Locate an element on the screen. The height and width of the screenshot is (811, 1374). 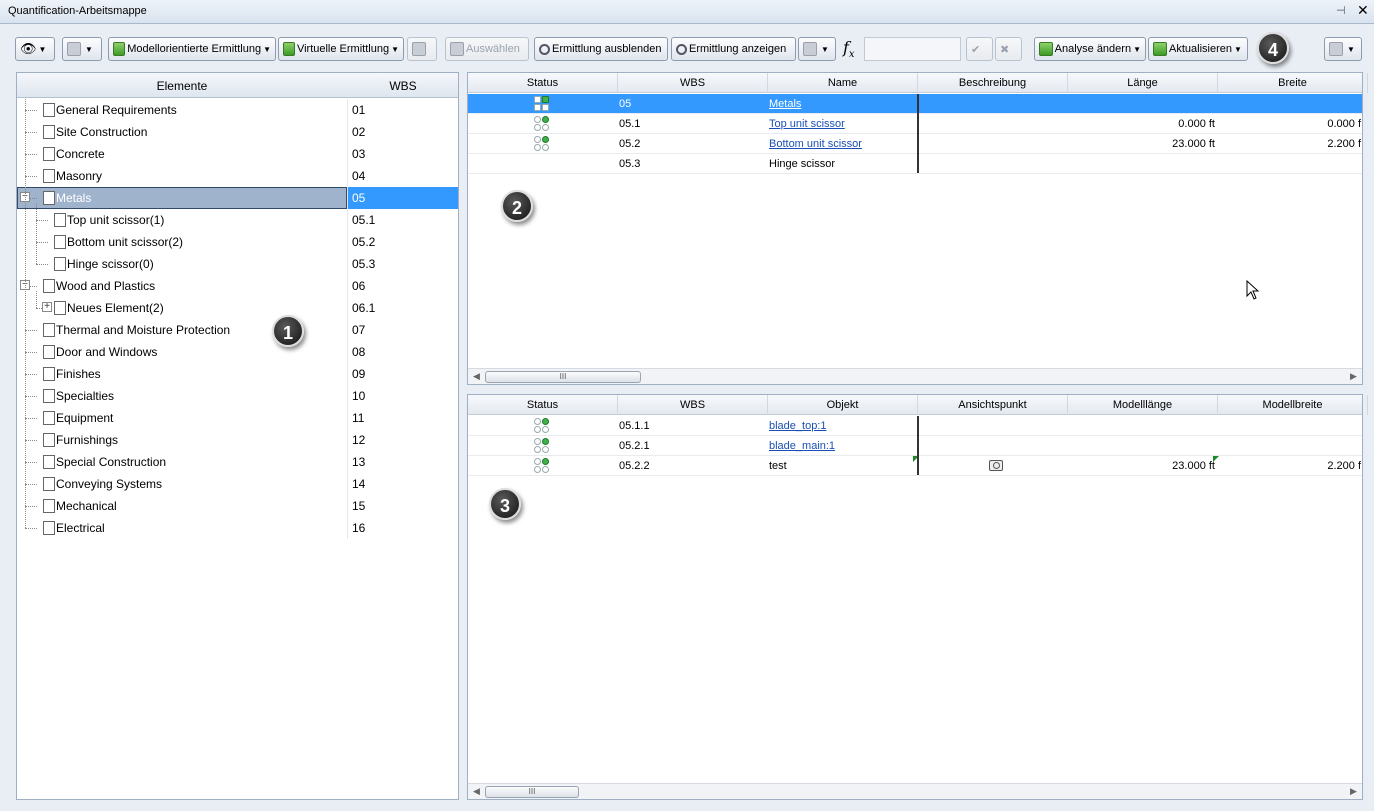
tree-item: Furnishings 12 is located at coordinates (237, 440).